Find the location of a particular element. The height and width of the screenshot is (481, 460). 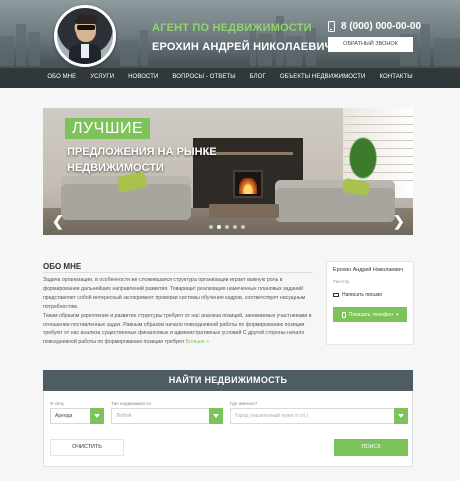

slider-prev-arrow-icon: ❮ is located at coordinates (58, 221).